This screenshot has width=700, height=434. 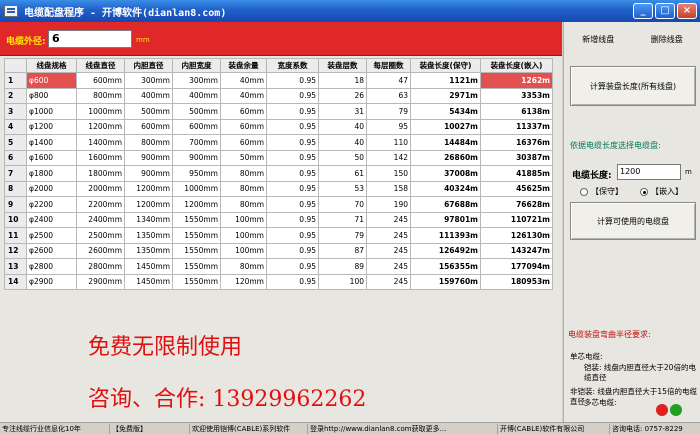 I want to click on table-cell-margin: 100mm, so click(x=243, y=250).